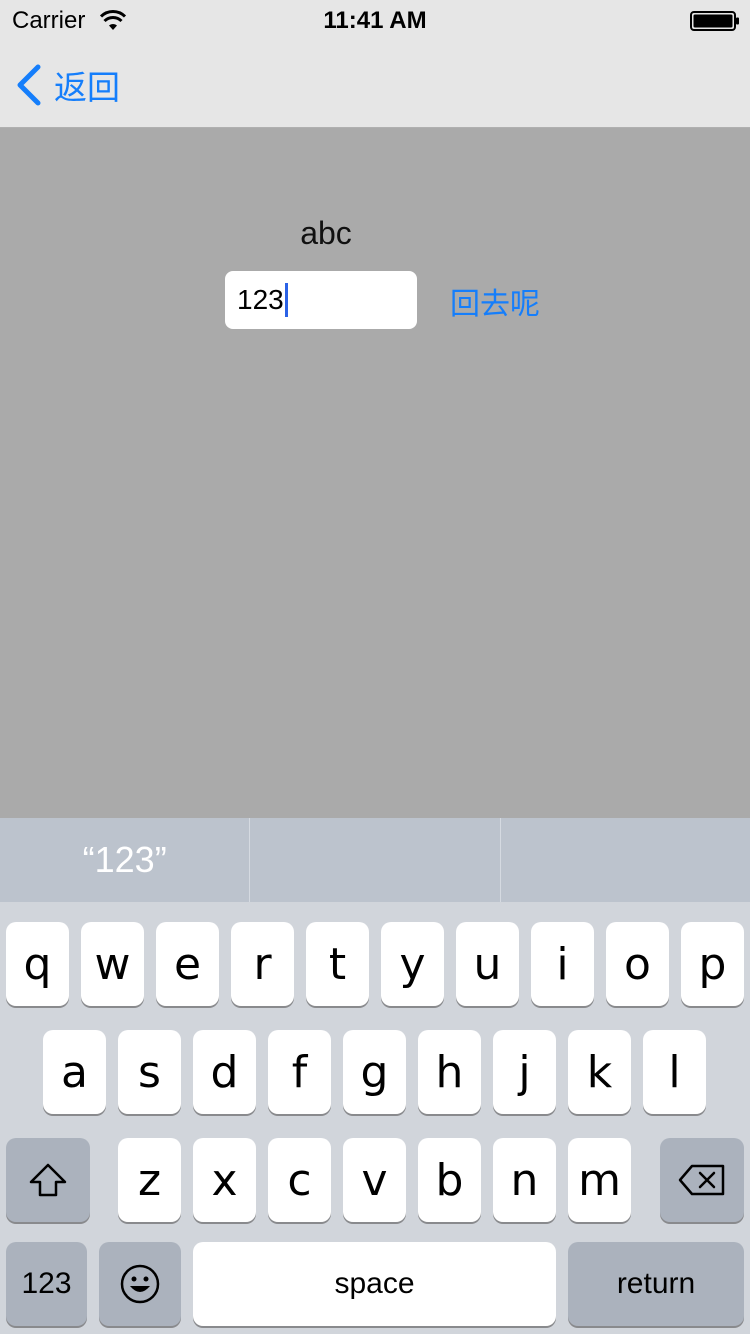  I want to click on suggestion-bar: “123”, so click(375, 860).